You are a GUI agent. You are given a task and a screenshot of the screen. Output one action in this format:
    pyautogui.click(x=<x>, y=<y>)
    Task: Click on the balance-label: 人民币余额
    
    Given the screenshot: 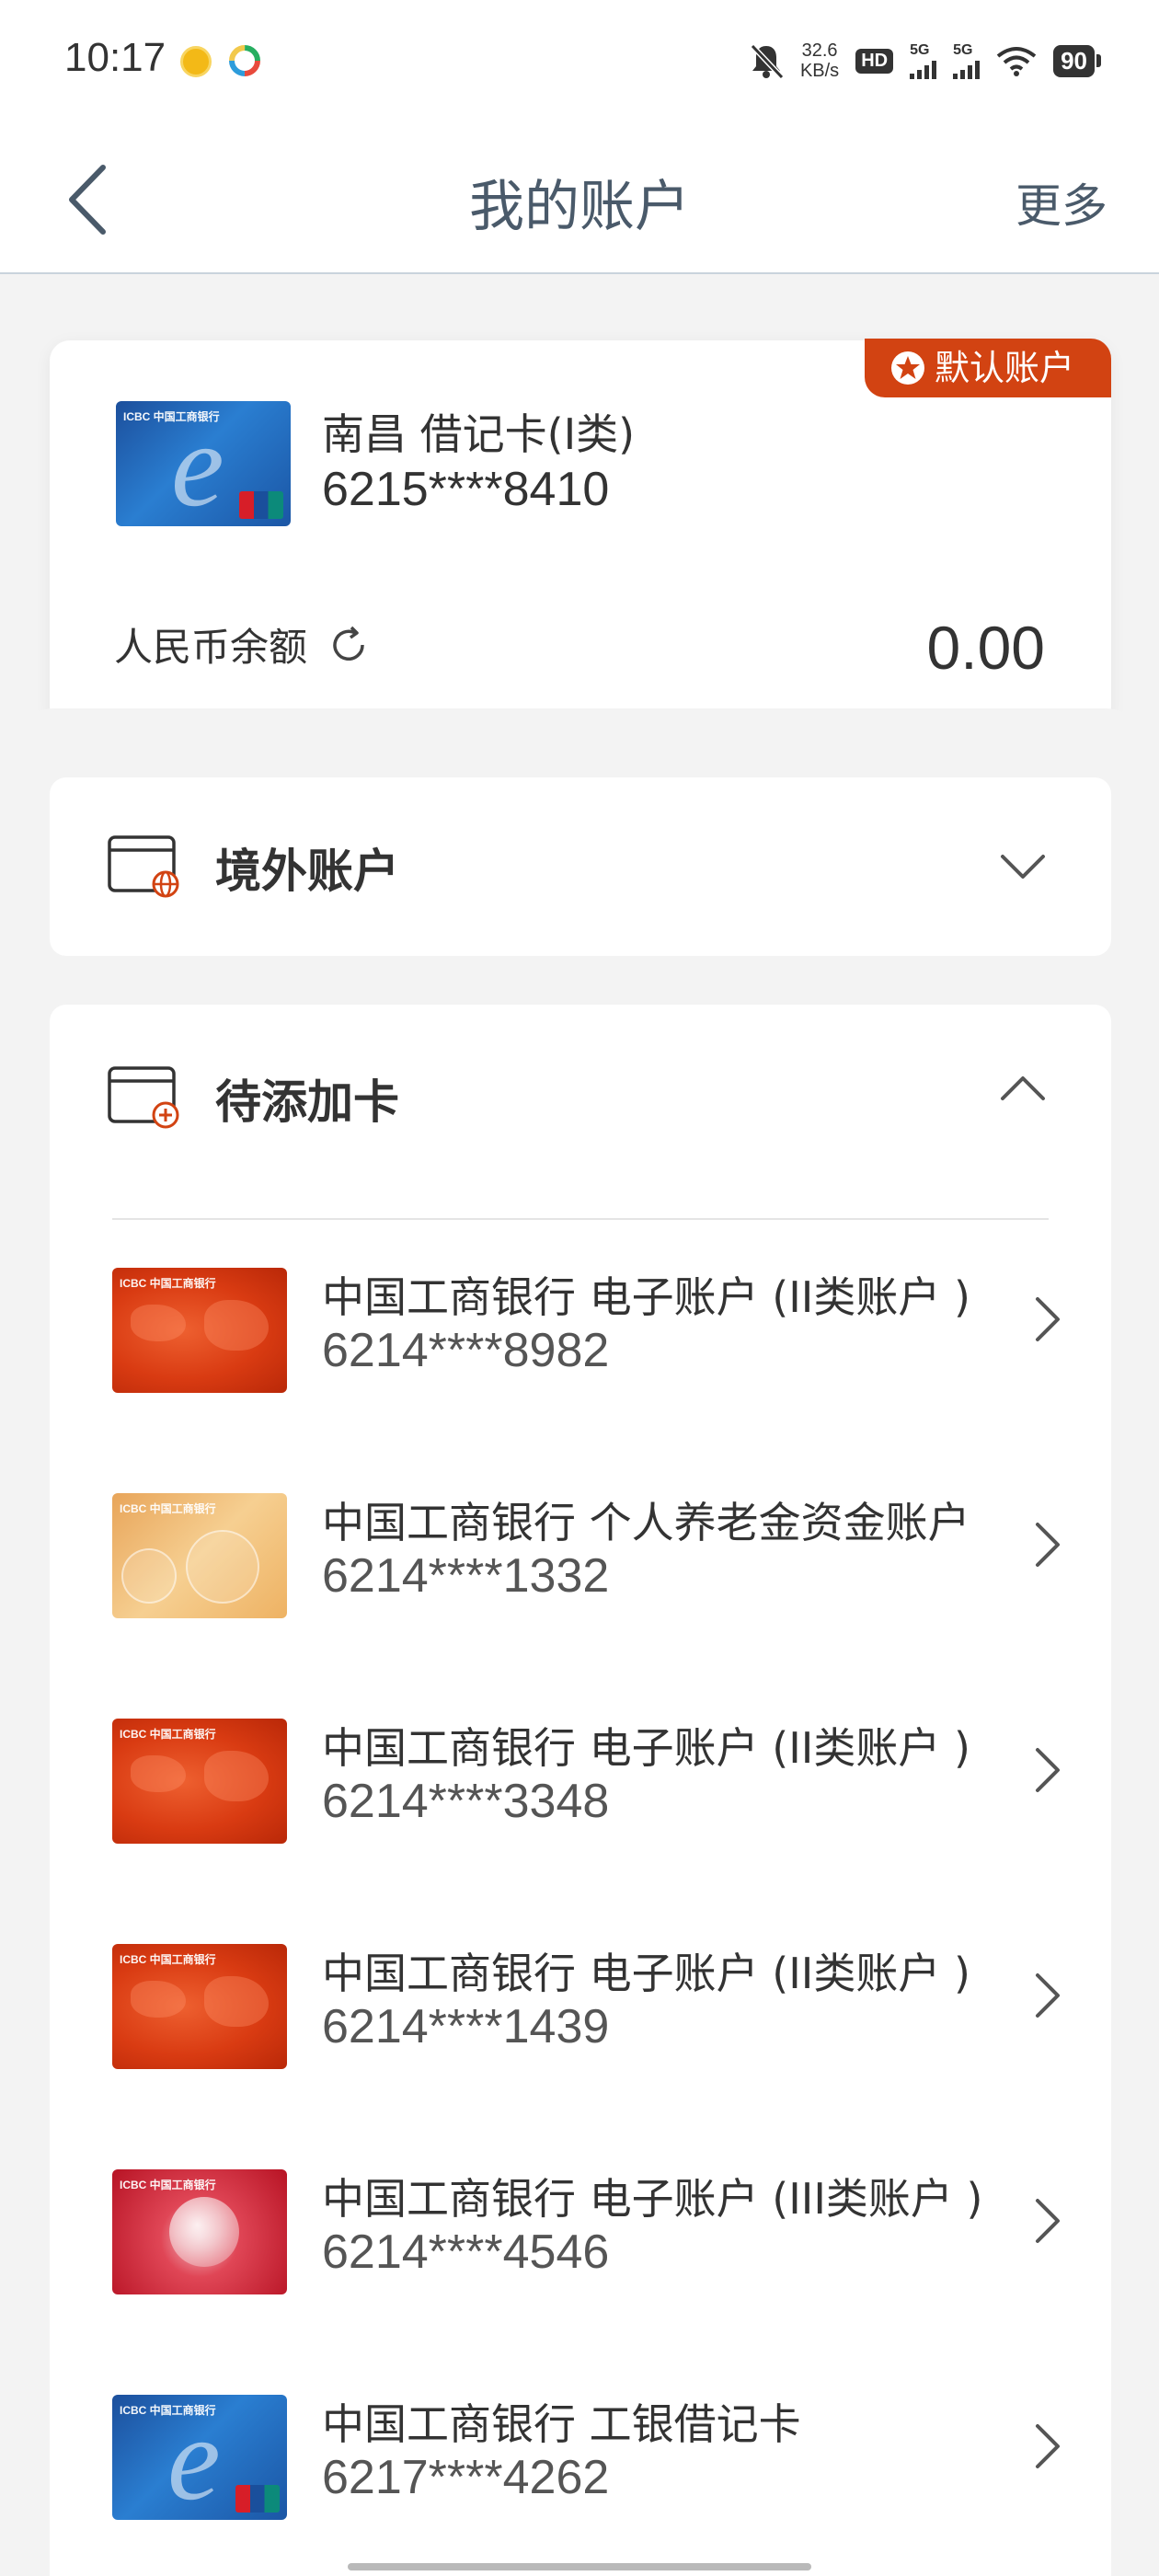 What is the action you would take?
    pyautogui.click(x=211, y=647)
    